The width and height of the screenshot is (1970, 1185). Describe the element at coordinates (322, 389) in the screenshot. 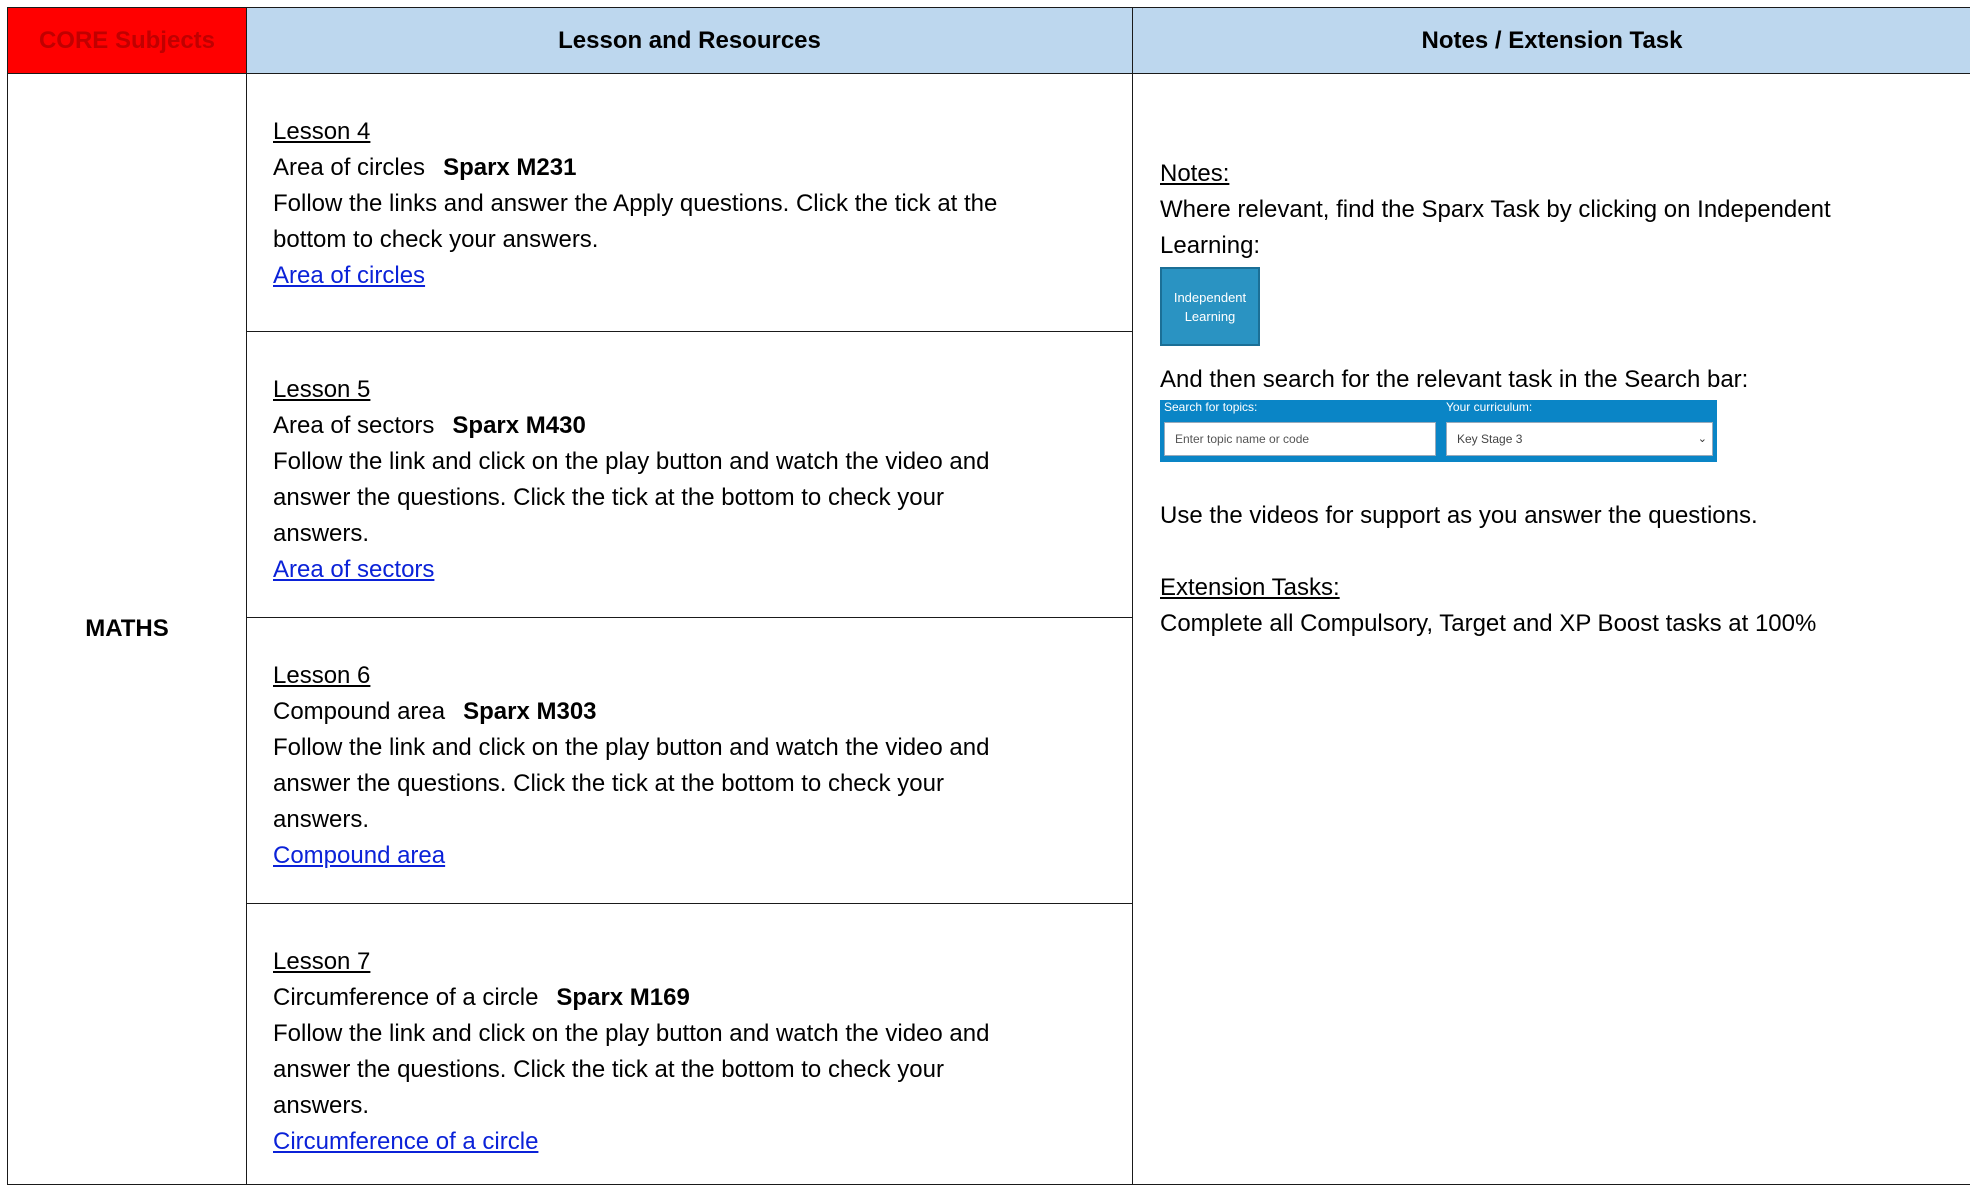

I see `lesson-title: Lesson 5` at that location.